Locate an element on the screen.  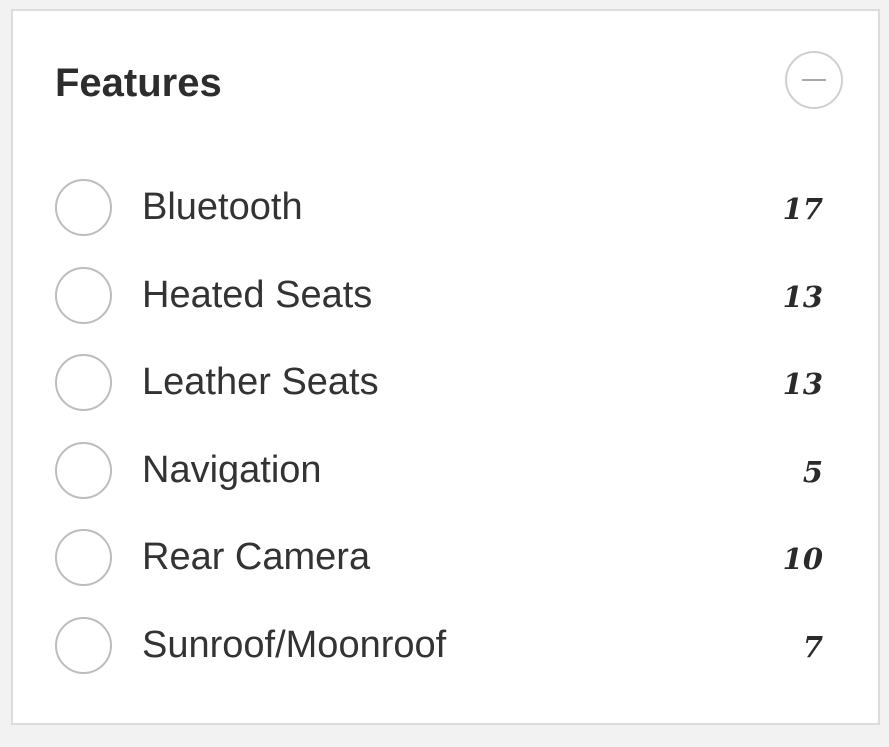
feature-option-leather-seats: Leather Seats 13 is located at coordinates (445, 398).